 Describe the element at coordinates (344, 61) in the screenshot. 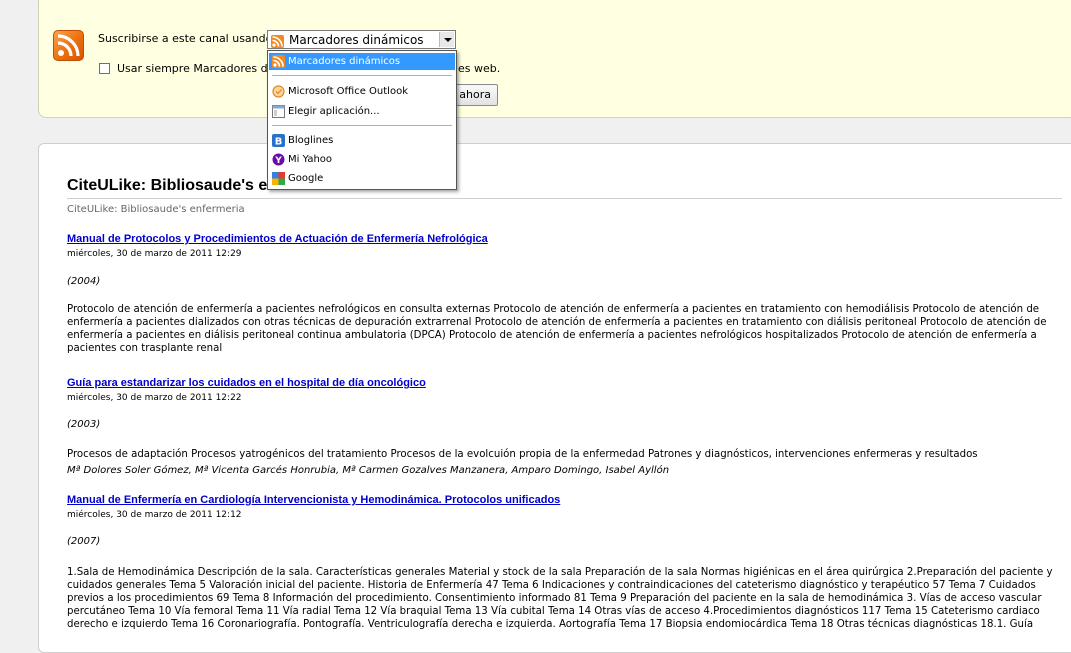

I see `dropdown-option-label: Marcadores dinámicos` at that location.